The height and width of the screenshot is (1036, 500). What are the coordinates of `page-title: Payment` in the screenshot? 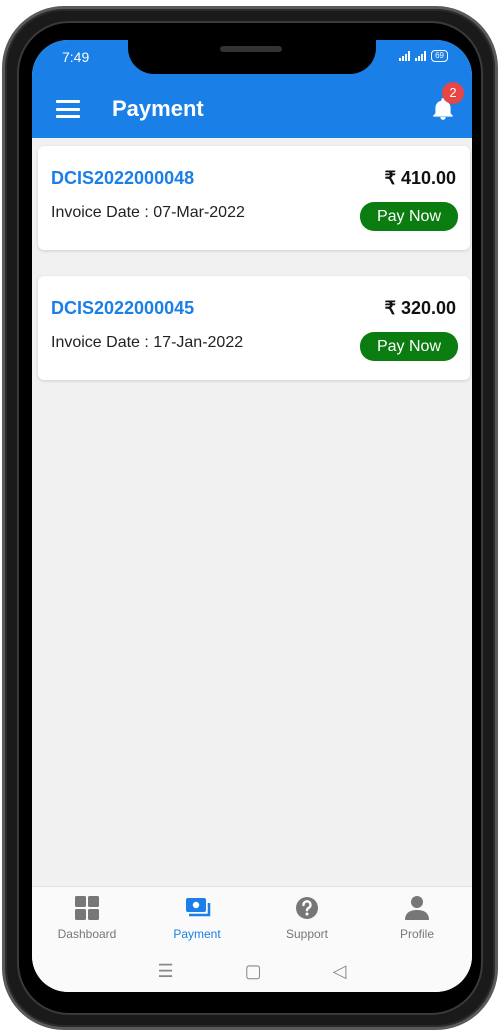 It's located at (158, 108).